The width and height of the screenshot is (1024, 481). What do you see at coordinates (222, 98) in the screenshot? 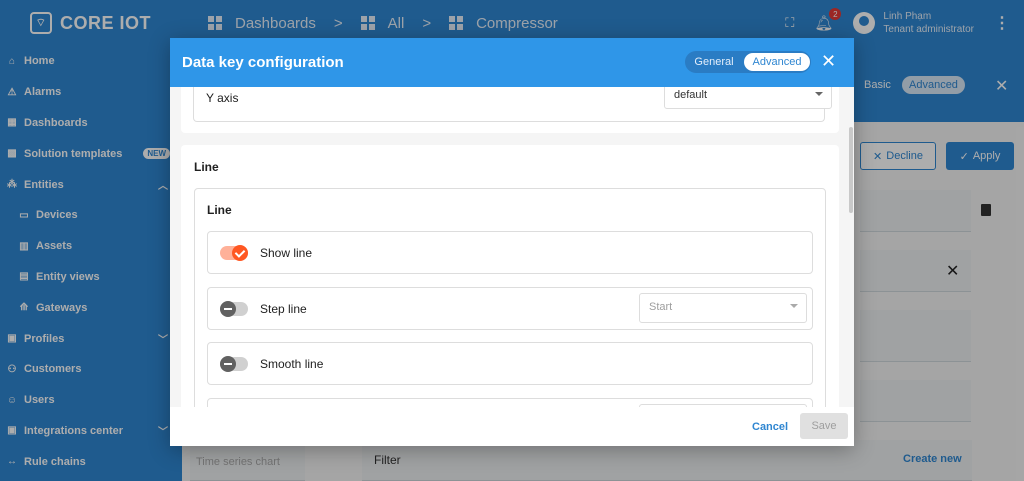
I see `y-axis-label: Y axis` at bounding box center [222, 98].